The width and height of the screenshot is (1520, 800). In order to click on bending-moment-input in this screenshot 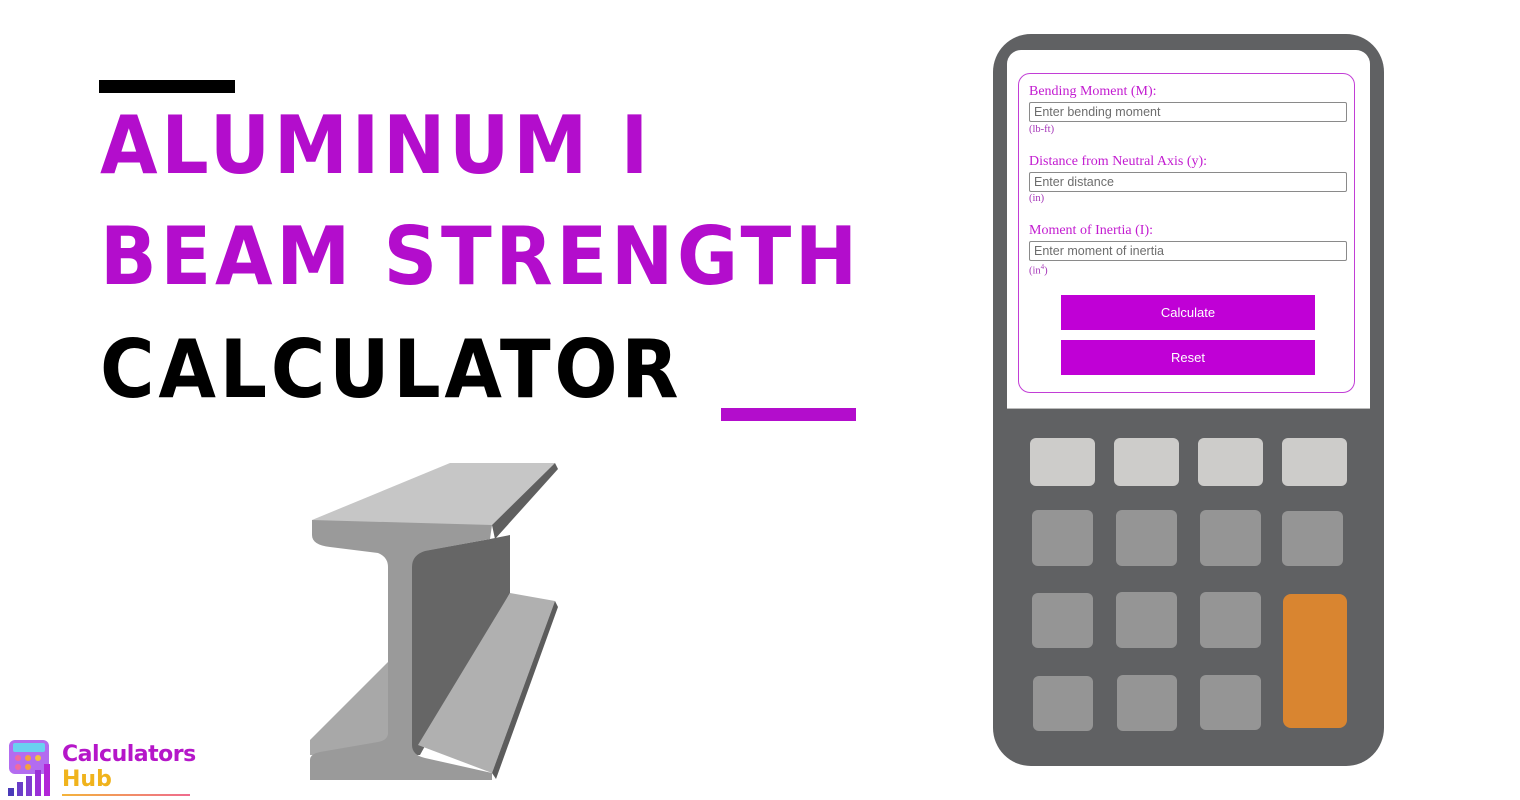, I will do `click(1188, 112)`.